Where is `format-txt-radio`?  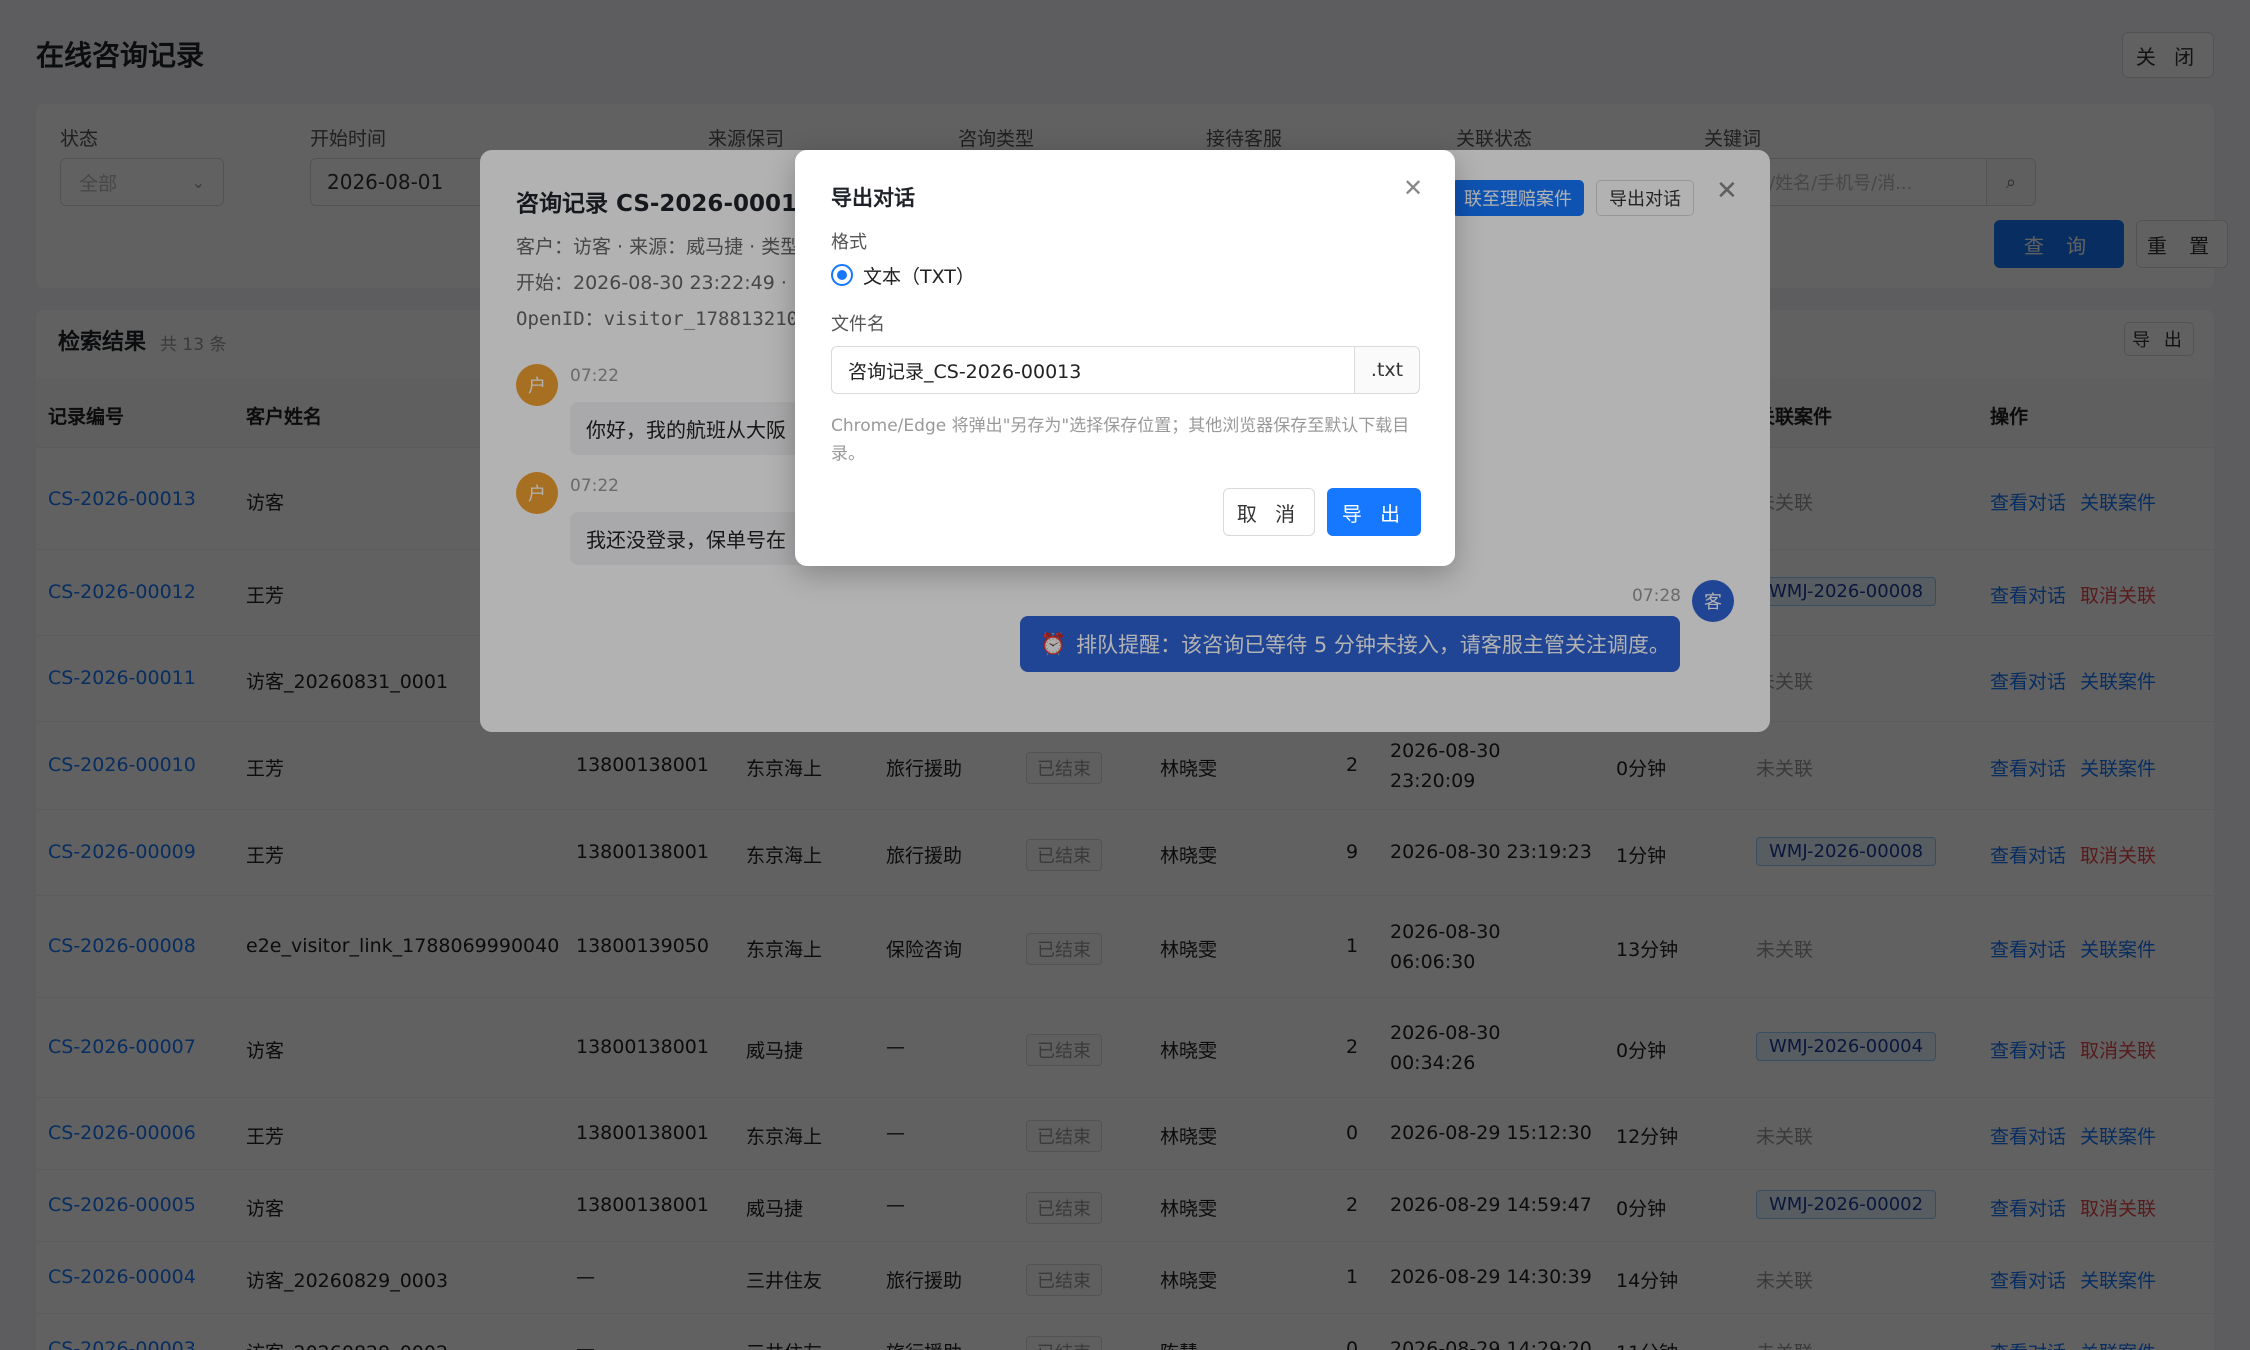
format-txt-radio is located at coordinates (842, 275).